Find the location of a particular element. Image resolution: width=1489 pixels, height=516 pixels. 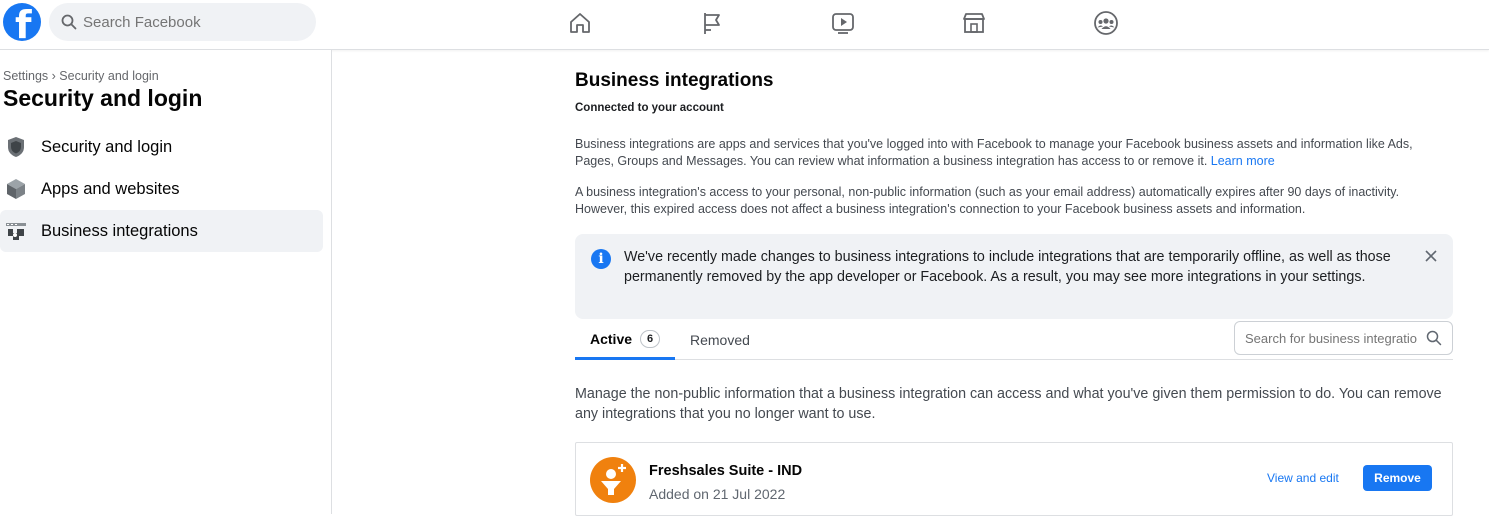

integration-added-date: Added on 21 Jul 2022 is located at coordinates (717, 494).